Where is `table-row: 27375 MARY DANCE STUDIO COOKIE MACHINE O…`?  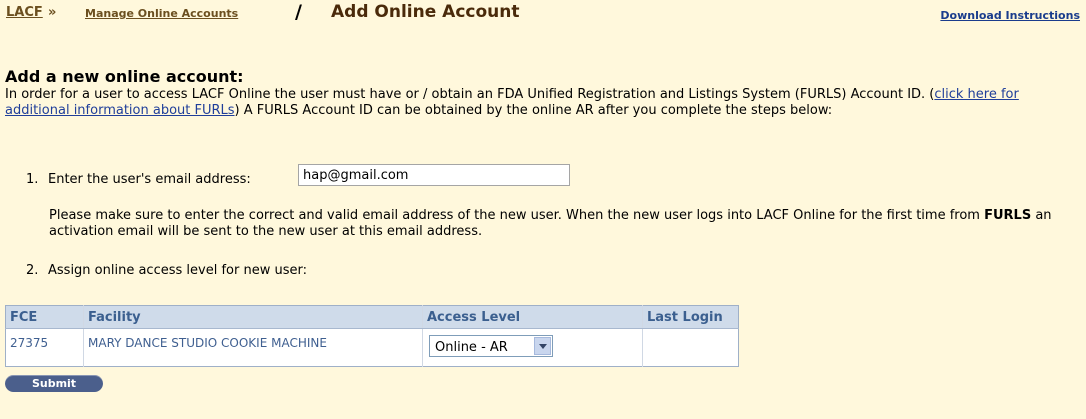
table-row: 27375 MARY DANCE STUDIO COOKIE MACHINE O… is located at coordinates (372, 347).